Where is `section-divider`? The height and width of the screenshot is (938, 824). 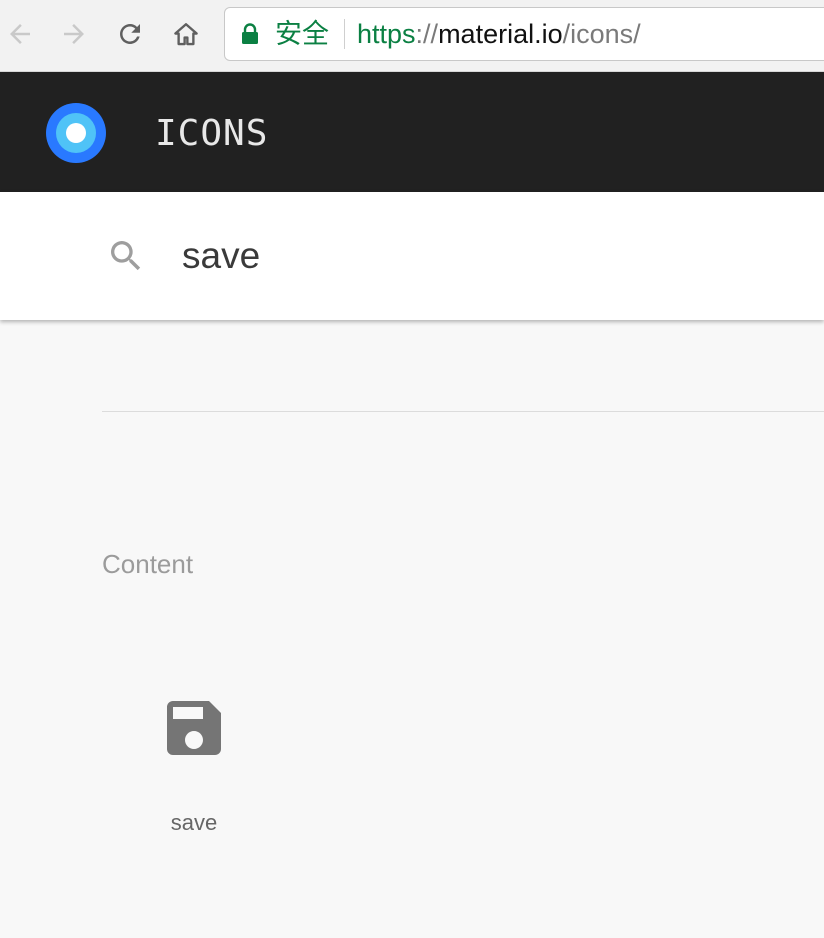
section-divider is located at coordinates (463, 411).